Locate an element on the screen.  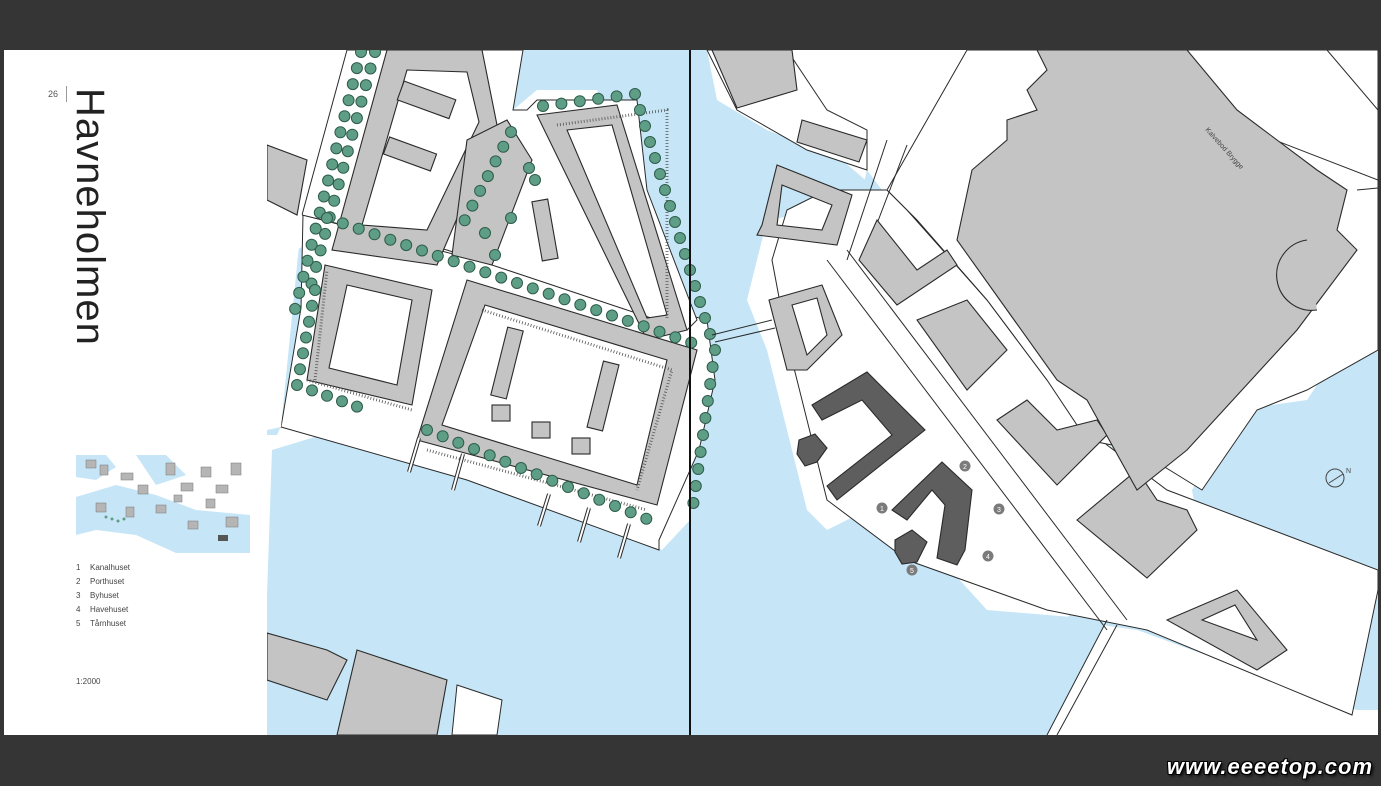
page-title: Havneholmen is located at coordinates (90, 217).